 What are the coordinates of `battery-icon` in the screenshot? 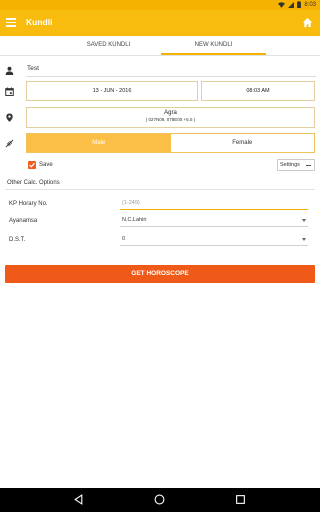 It's located at (299, 4).